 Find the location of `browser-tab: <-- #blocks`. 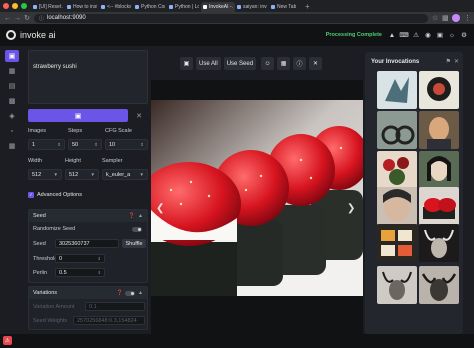

browser-tab: <-- #blocks is located at coordinates (116, 7).